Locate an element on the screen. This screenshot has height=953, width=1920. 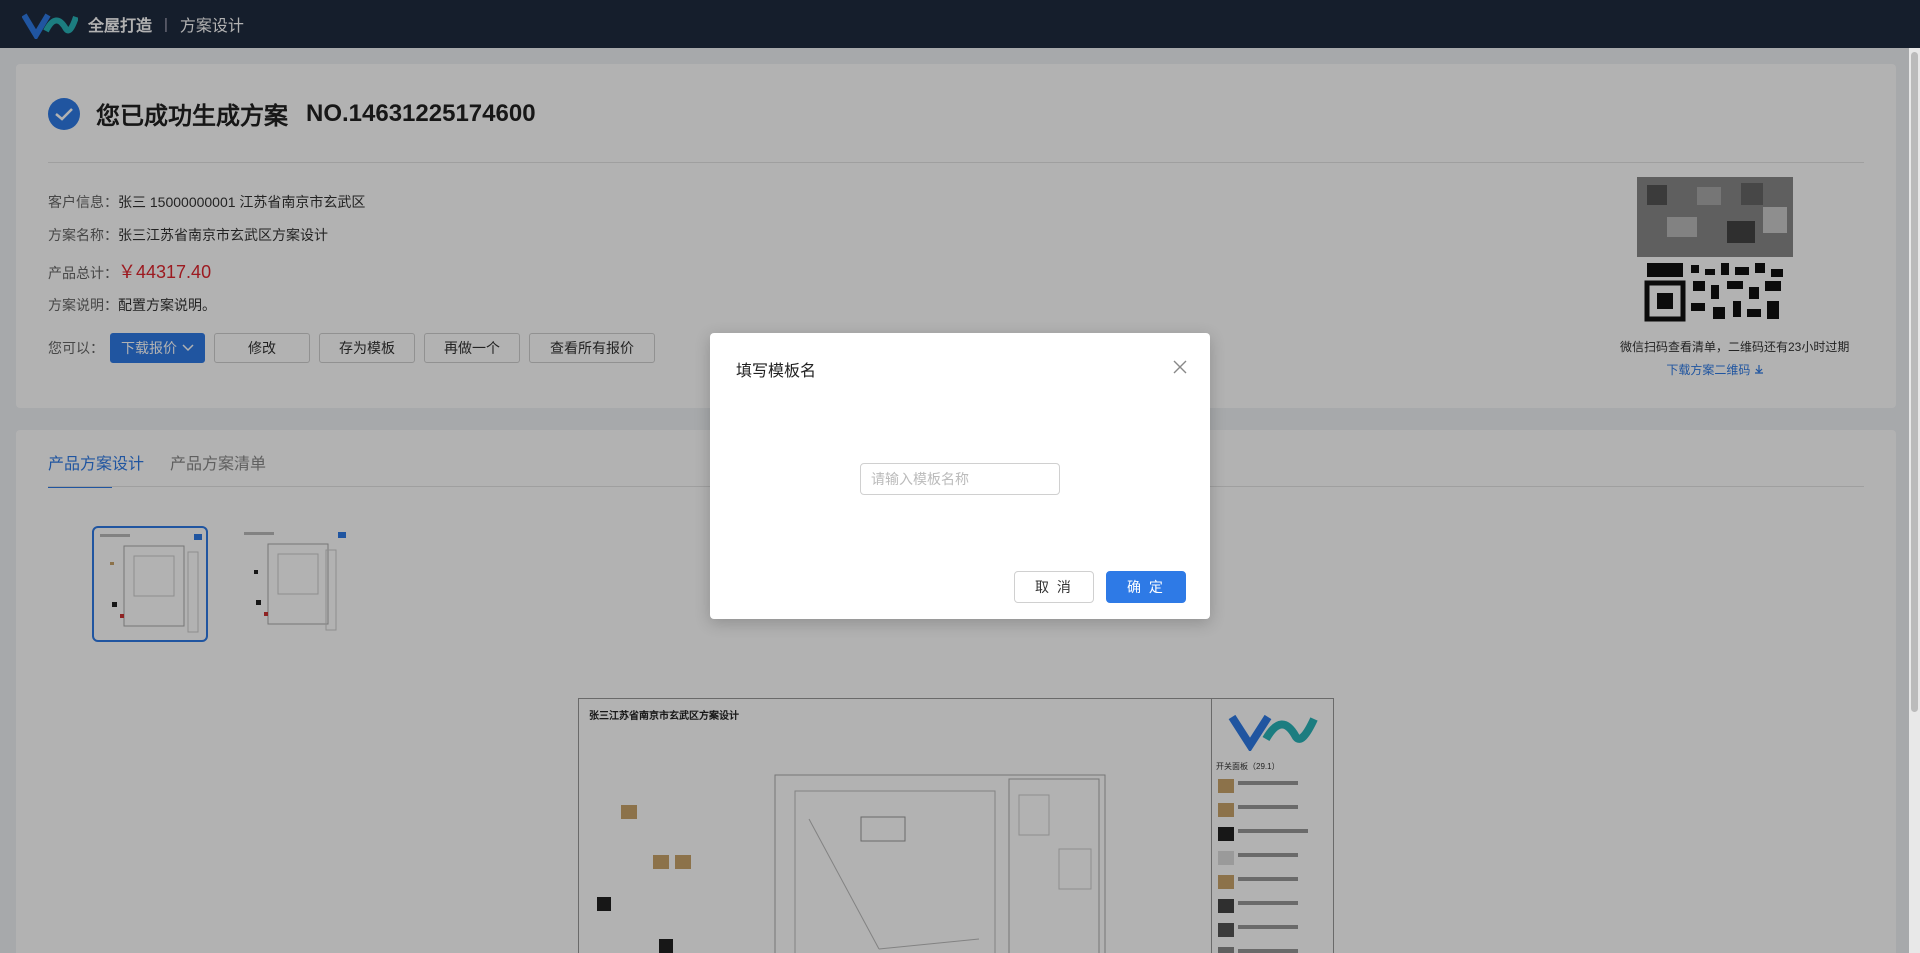
page-scrollbar is located at coordinates (1914, 500).